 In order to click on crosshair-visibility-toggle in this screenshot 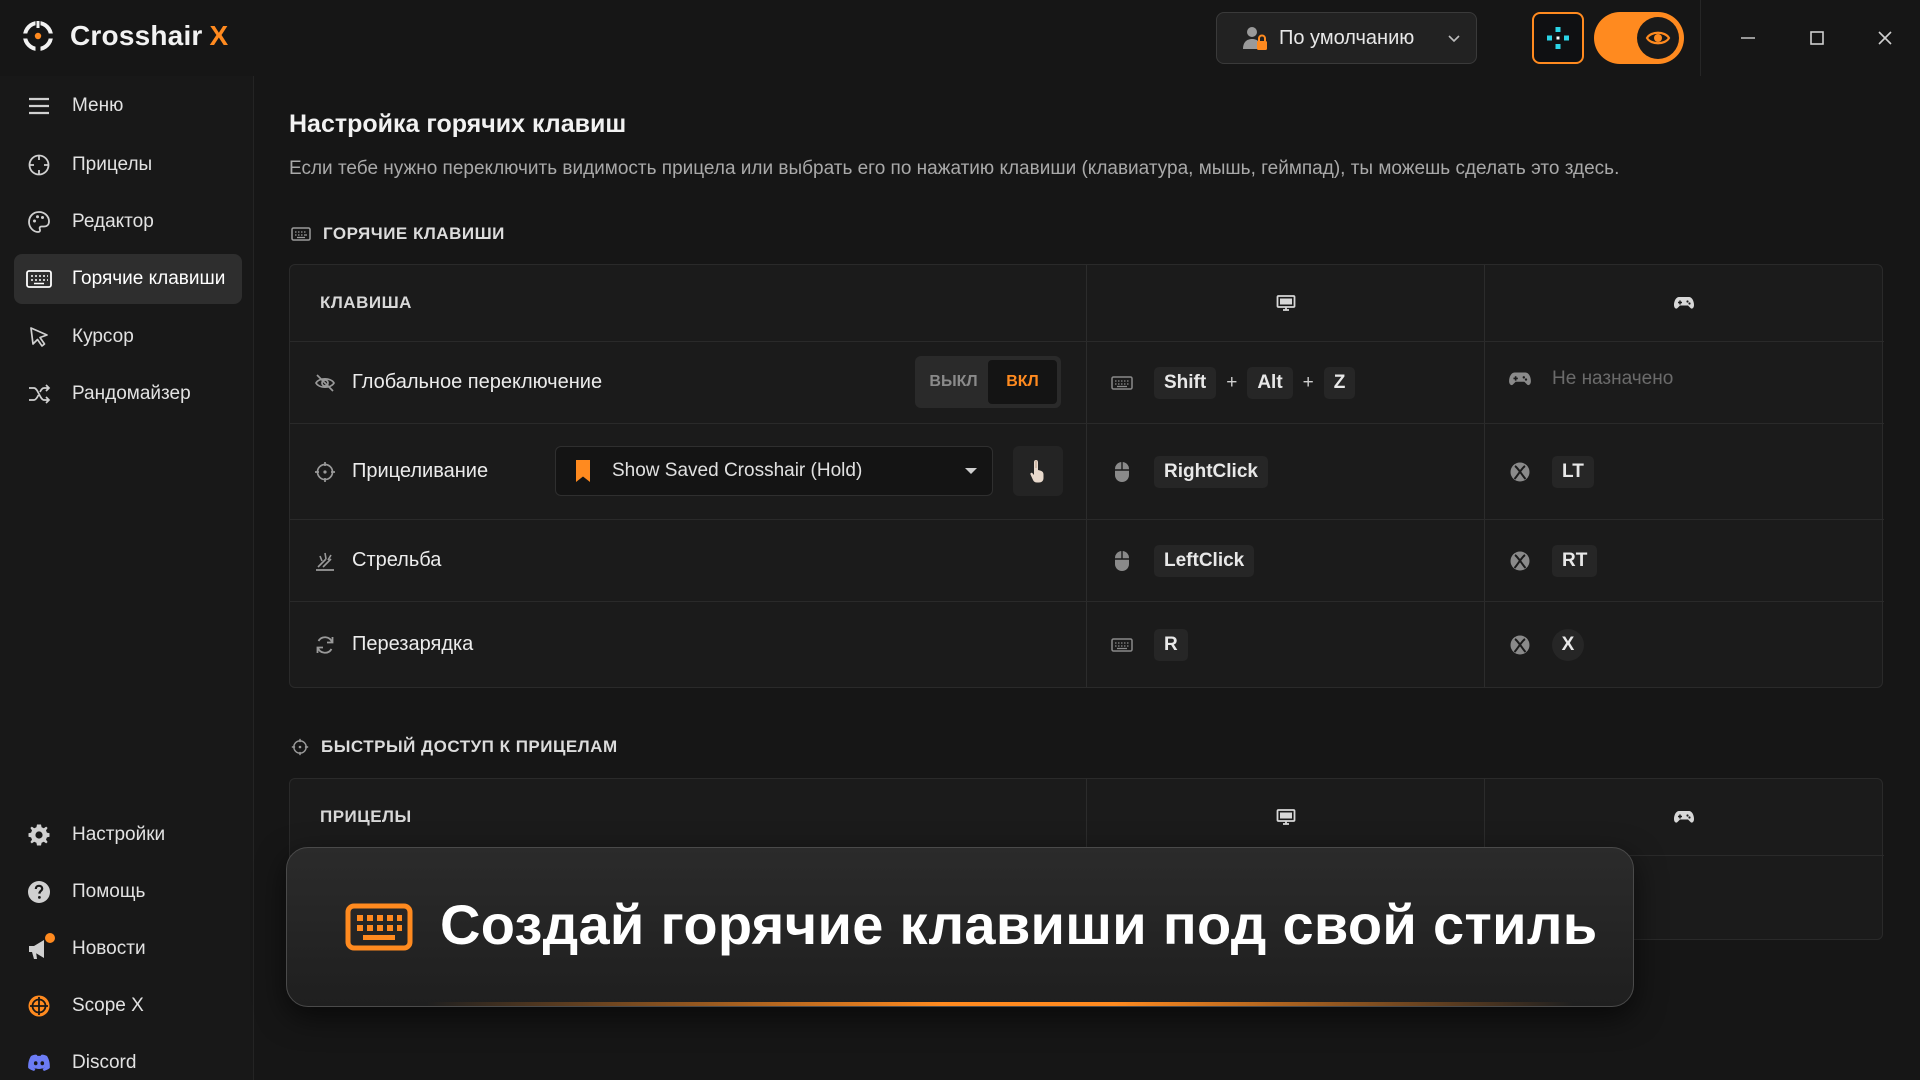, I will do `click(1639, 38)`.